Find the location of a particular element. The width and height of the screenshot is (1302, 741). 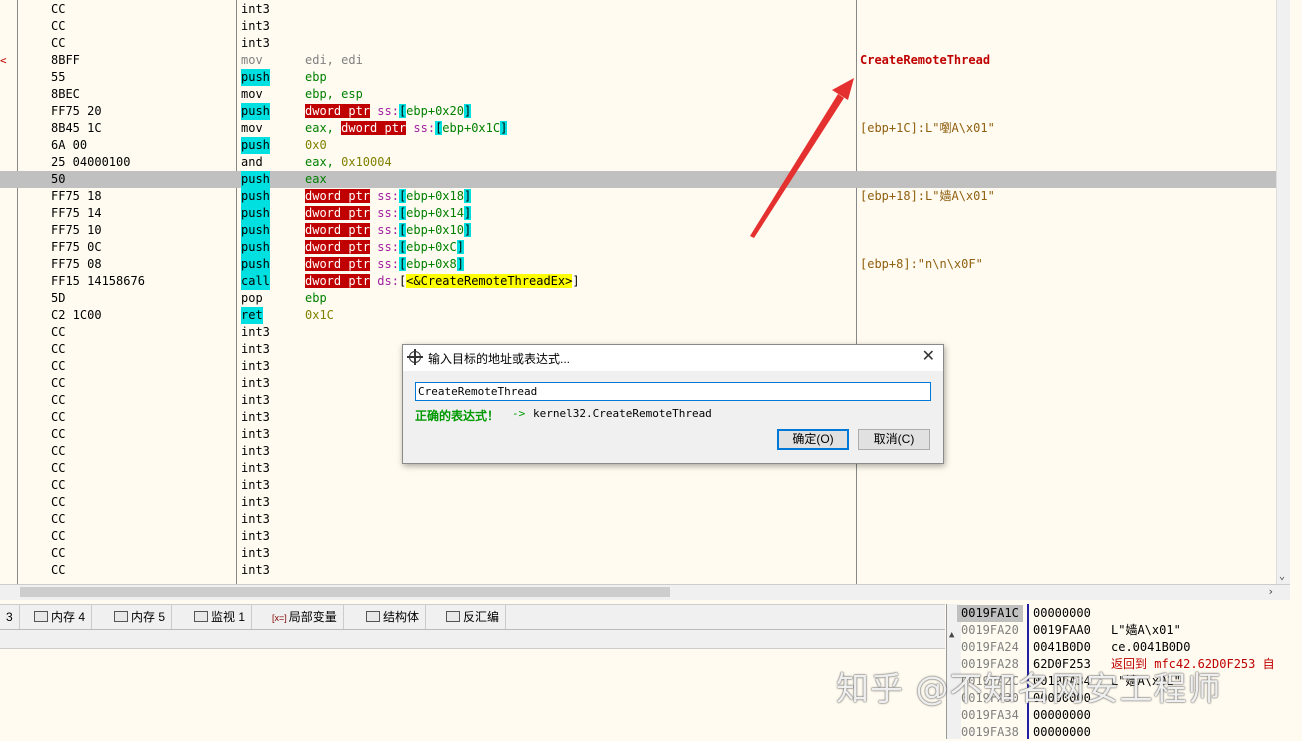

stack-row: 0019FA38 00000000 is located at coordinates (1124, 732).